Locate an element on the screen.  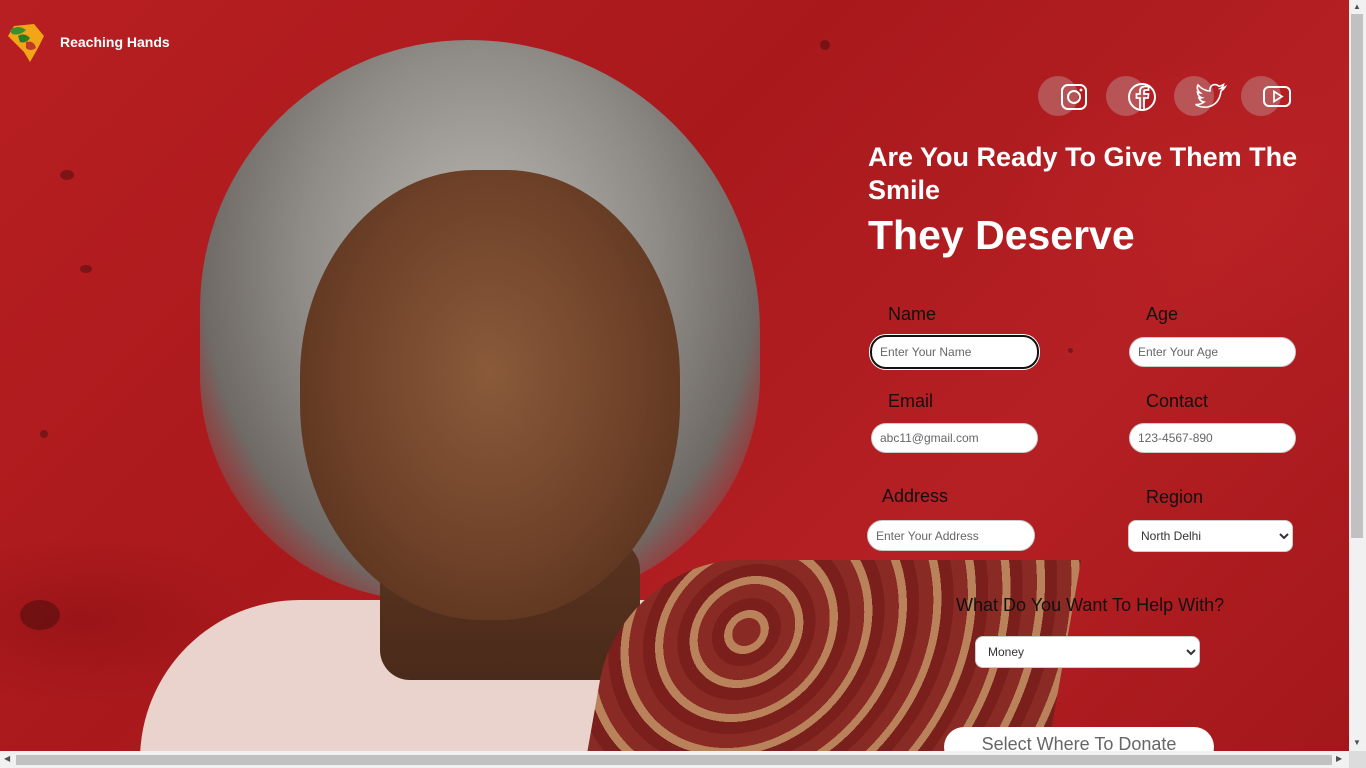
brand-name: Reaching Hands is located at coordinates (115, 42).